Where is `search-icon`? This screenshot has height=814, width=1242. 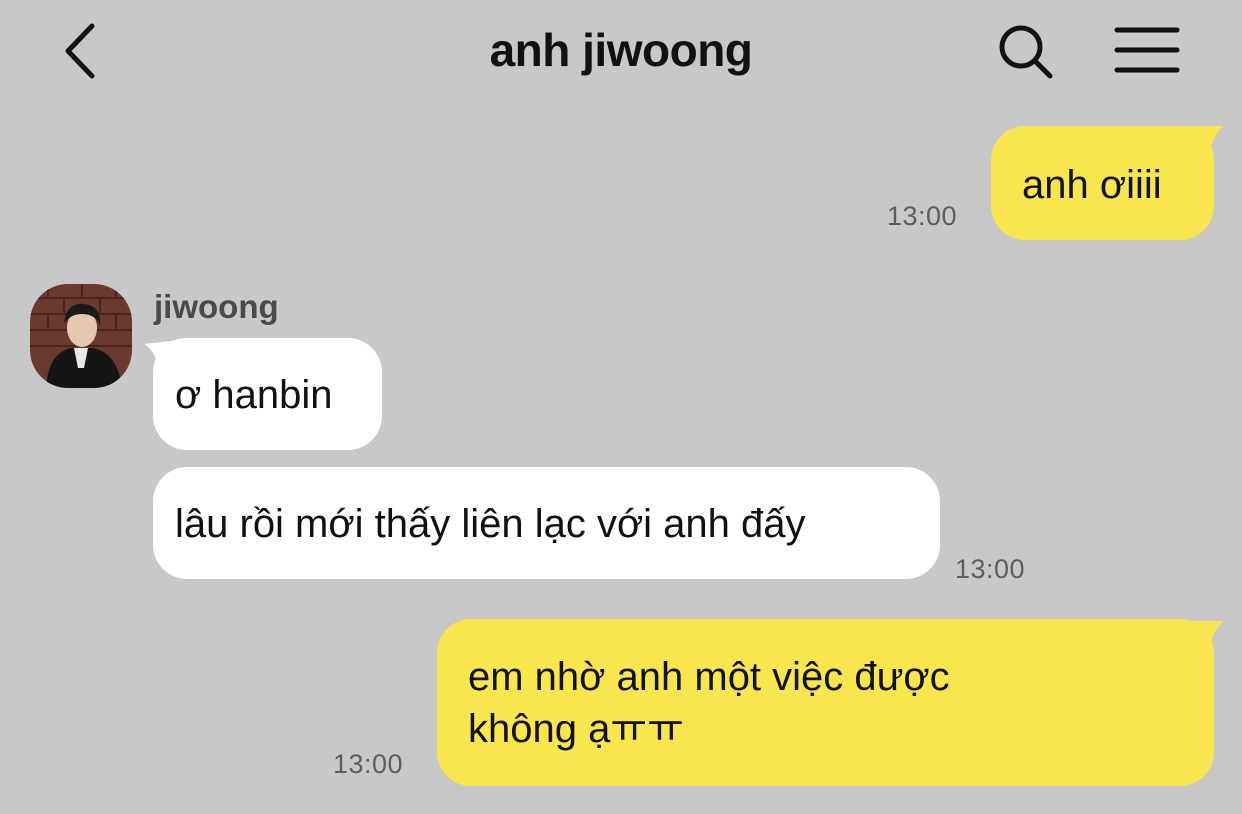 search-icon is located at coordinates (1026, 52).